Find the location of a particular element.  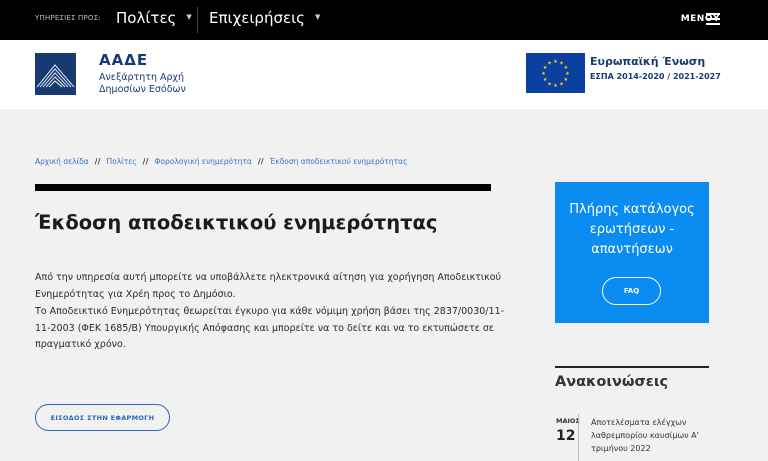

announcement-month: ΜΑΙΟΣ is located at coordinates (568, 421).